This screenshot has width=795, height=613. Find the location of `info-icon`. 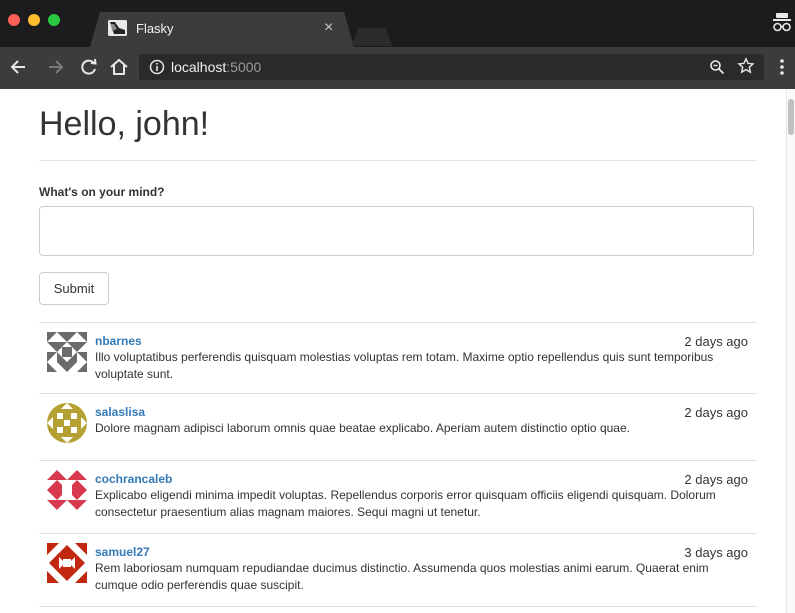

info-icon is located at coordinates (157, 67).